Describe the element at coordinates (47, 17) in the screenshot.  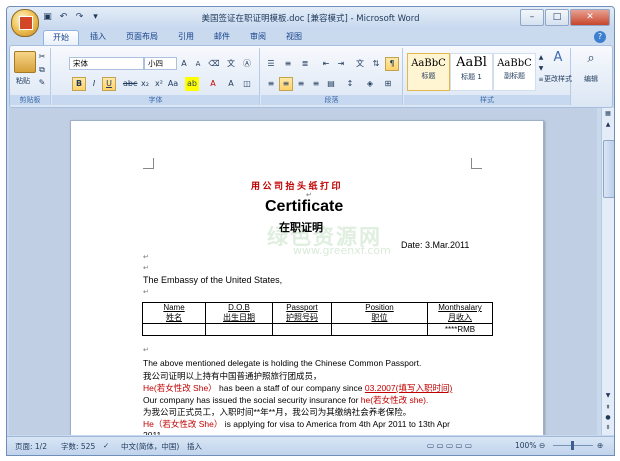
I see `save-icon: ▣` at that location.